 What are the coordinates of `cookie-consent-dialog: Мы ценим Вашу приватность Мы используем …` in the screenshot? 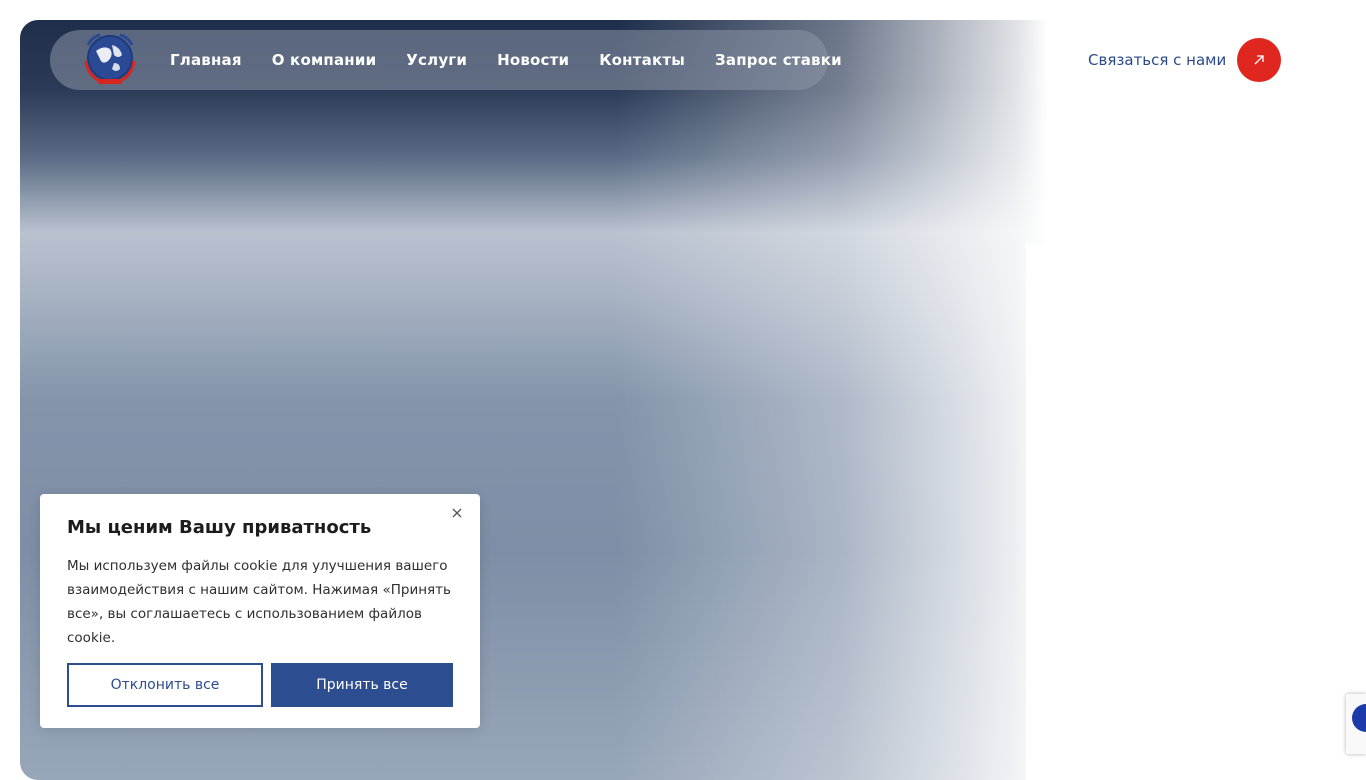 It's located at (260, 611).